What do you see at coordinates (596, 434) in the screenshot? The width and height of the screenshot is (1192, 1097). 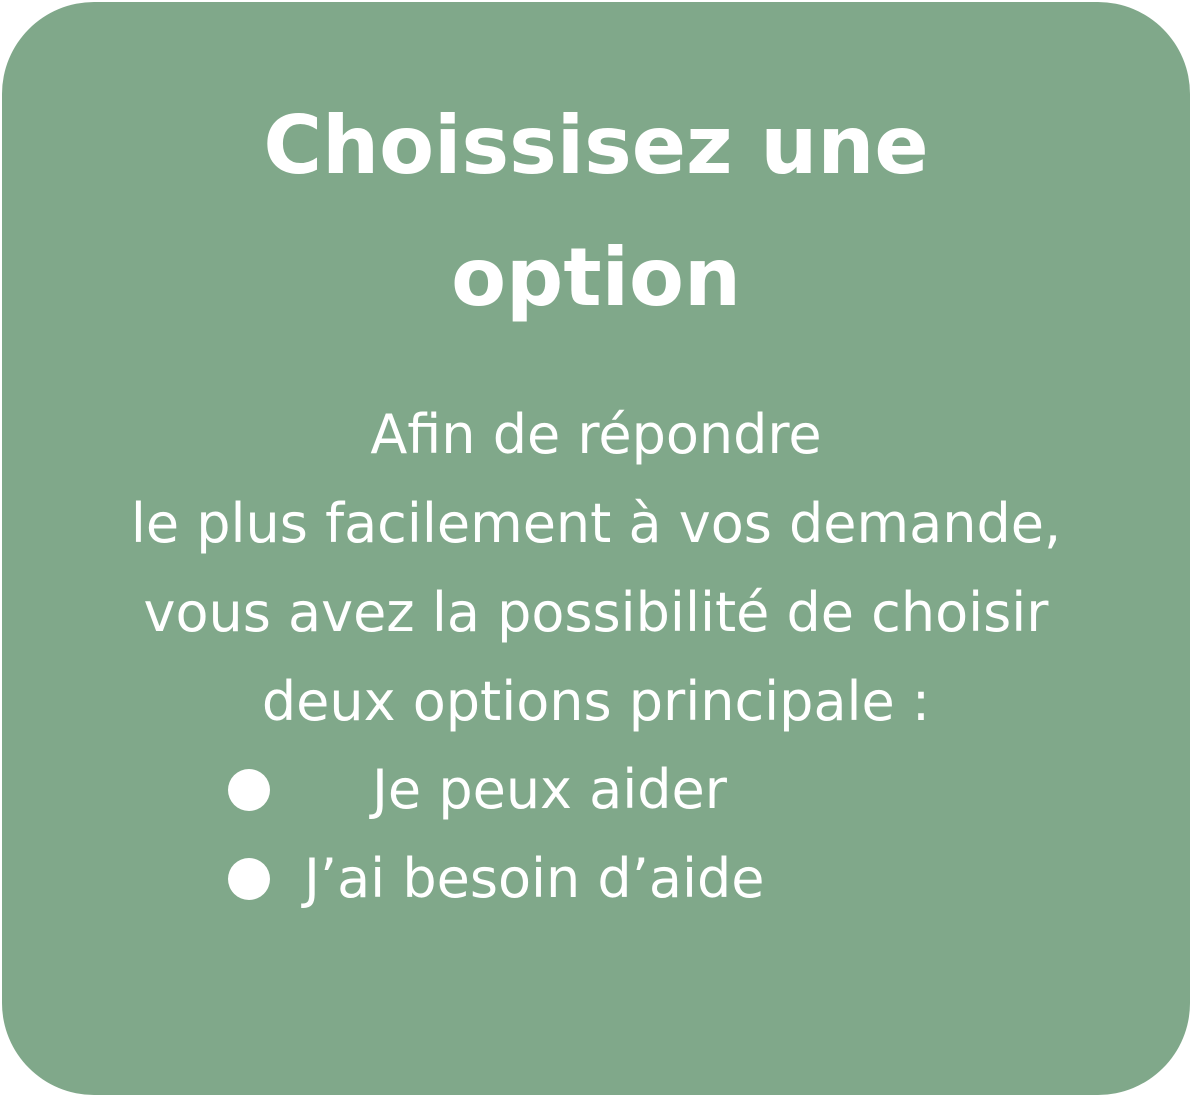 I see `description-line: Afin de répondre` at bounding box center [596, 434].